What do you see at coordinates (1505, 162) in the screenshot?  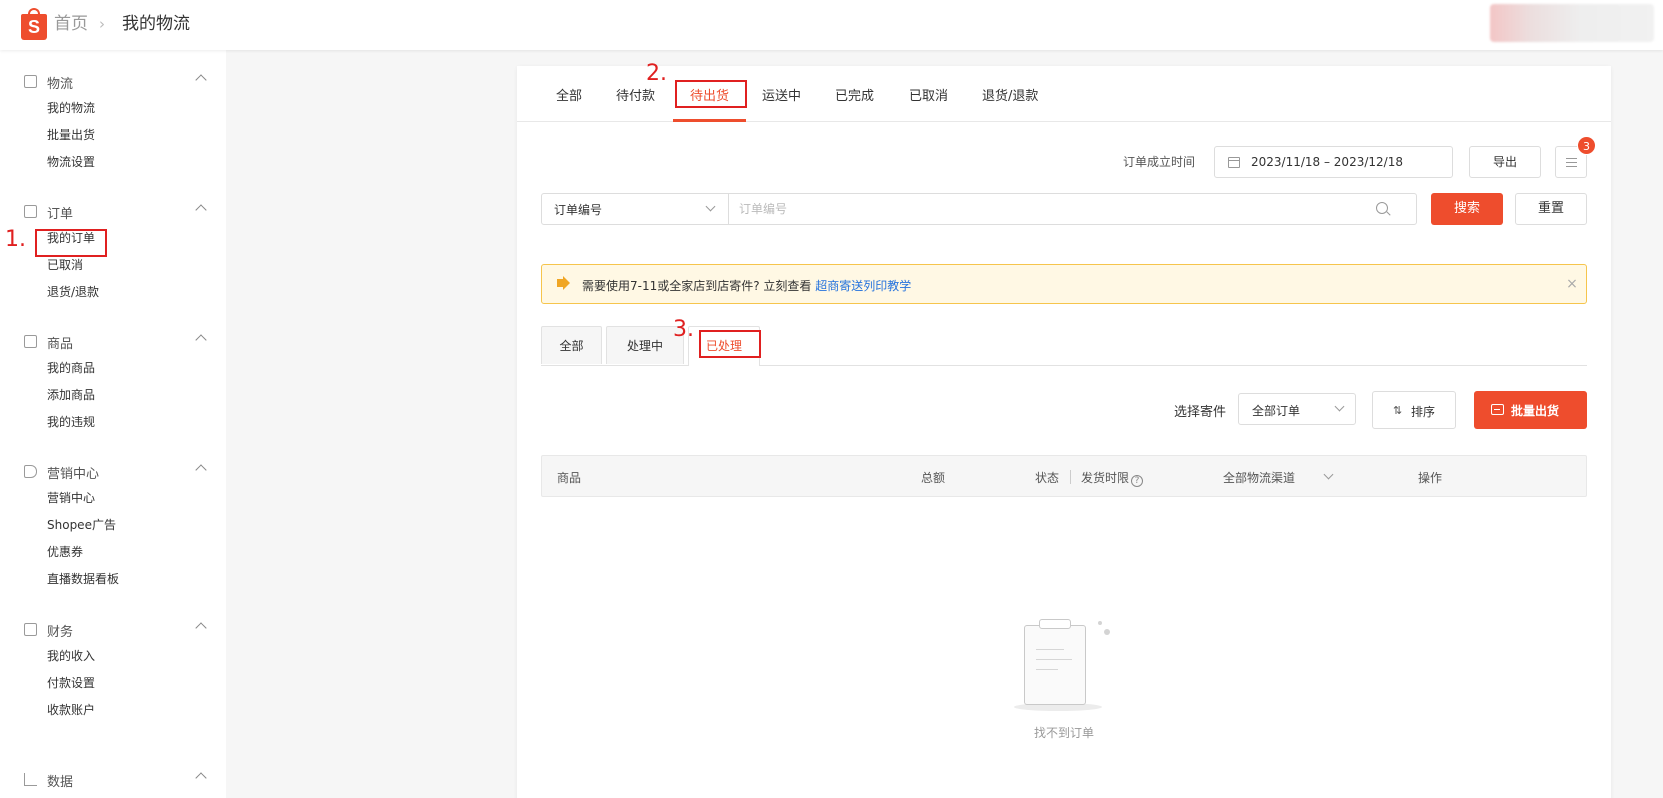 I see `export-button: 导出` at bounding box center [1505, 162].